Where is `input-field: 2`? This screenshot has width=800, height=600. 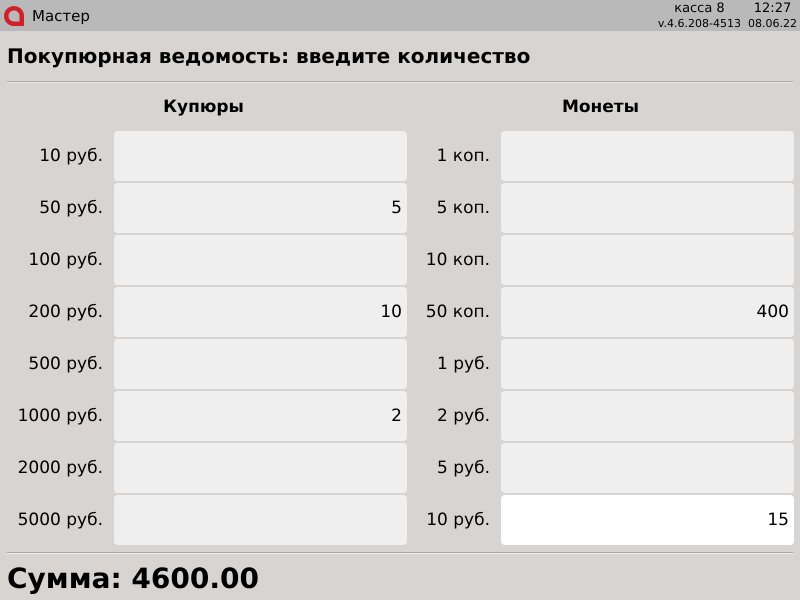 input-field: 2 is located at coordinates (260, 416).